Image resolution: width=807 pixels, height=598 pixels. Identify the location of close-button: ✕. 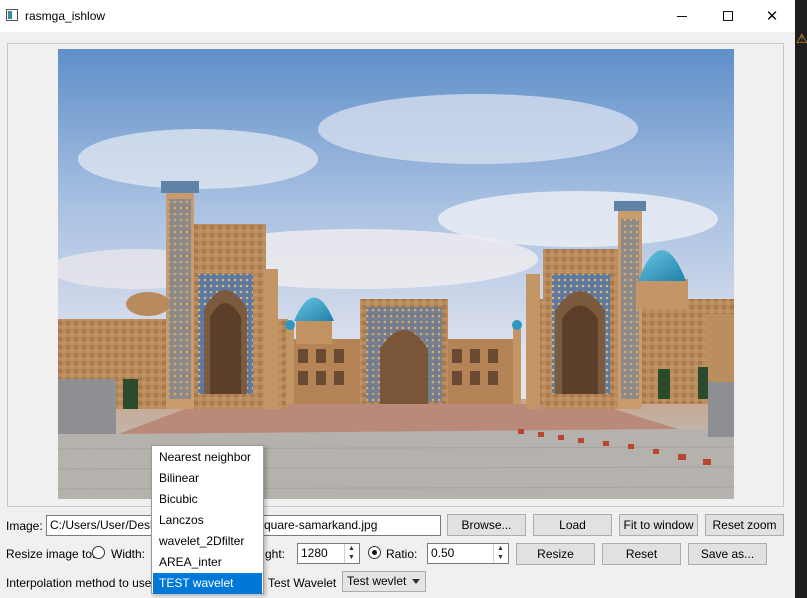
(772, 16).